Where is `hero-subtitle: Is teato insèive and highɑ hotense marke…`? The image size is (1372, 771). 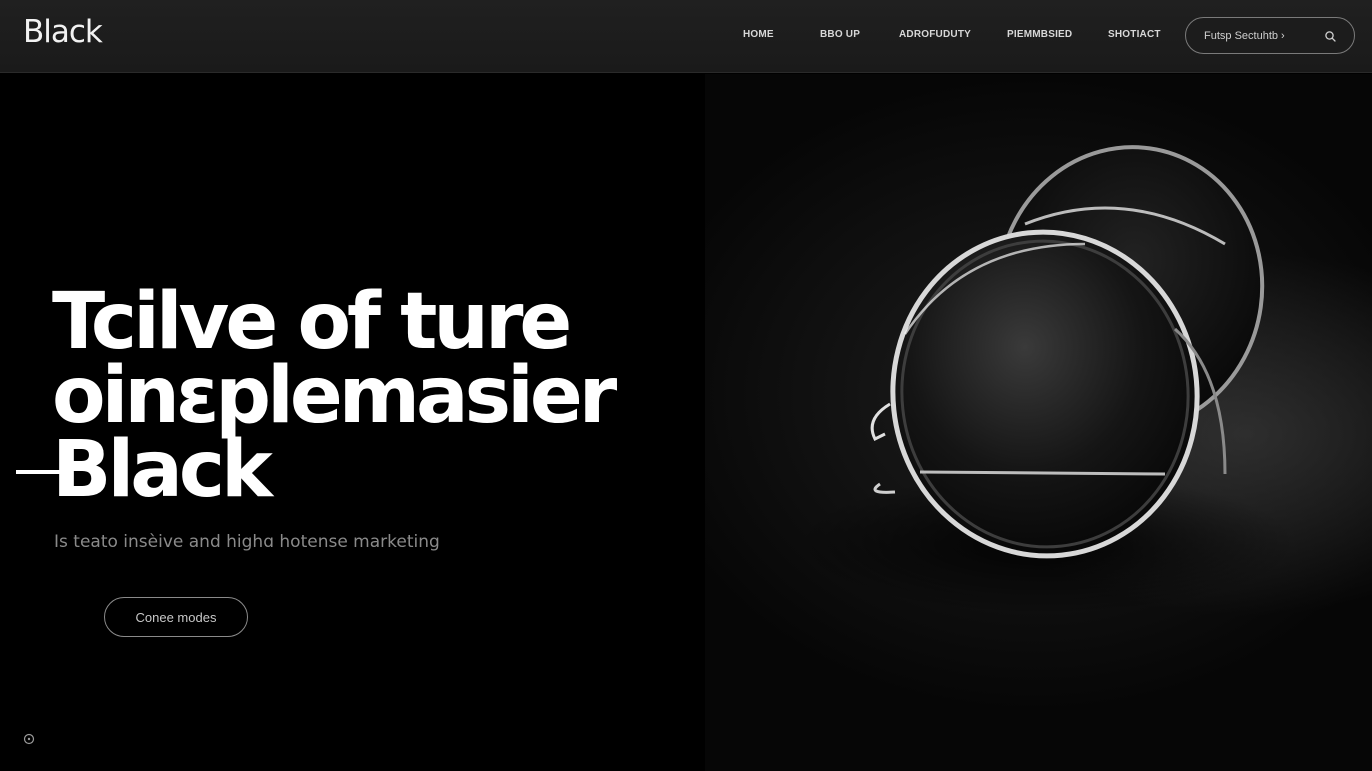 hero-subtitle: Is teato insèive and highɑ hotense marke… is located at coordinates (247, 542).